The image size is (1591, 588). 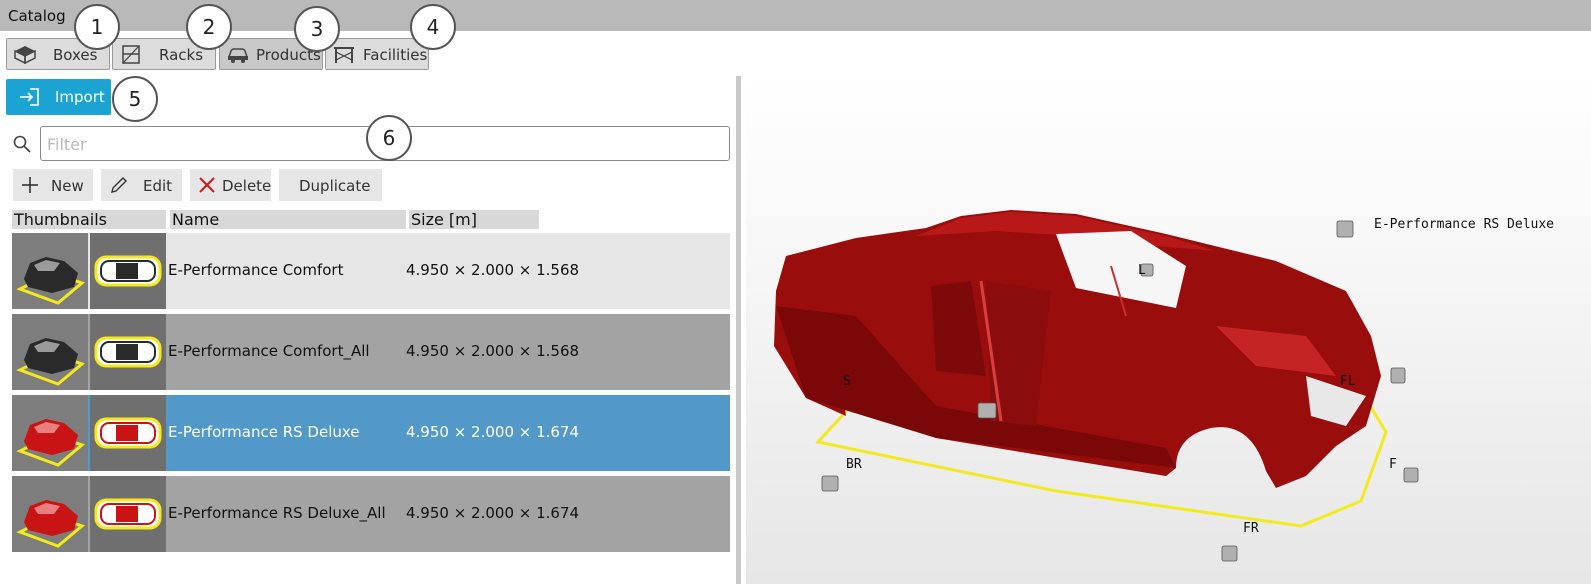 What do you see at coordinates (344, 55) in the screenshot?
I see `facility-icon` at bounding box center [344, 55].